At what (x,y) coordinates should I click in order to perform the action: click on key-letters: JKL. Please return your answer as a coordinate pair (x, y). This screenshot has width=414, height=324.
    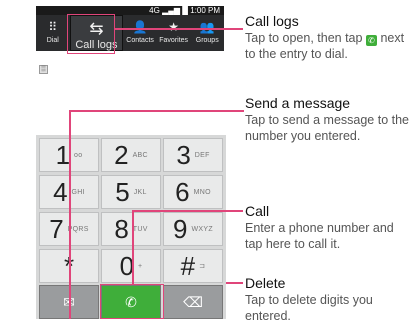
    Looking at the image, I should click on (140, 192).